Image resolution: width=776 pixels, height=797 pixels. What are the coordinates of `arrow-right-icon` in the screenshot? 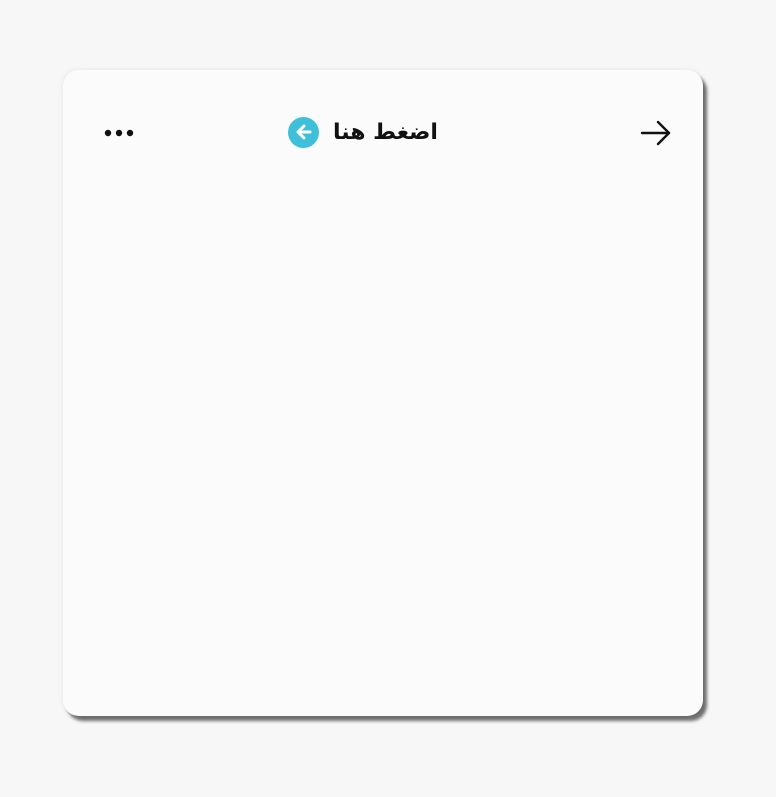 It's located at (655, 133).